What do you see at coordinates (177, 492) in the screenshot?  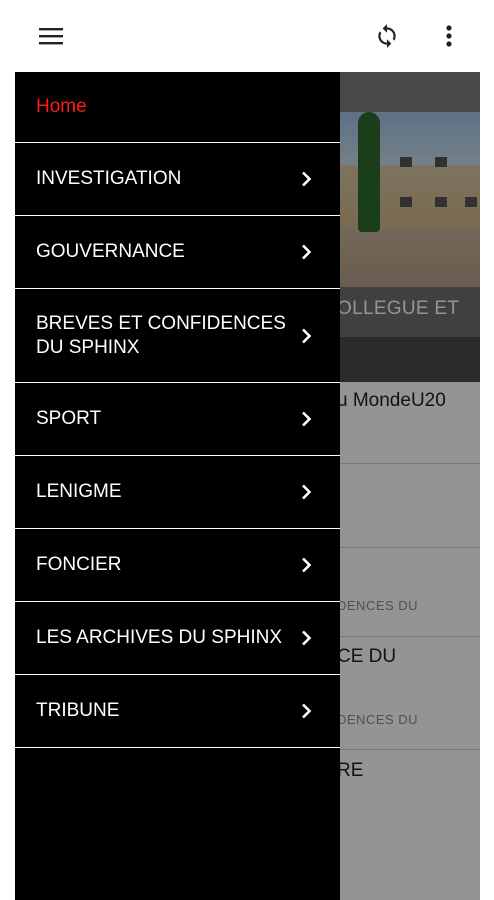 I see `drawer-item-lenigme: LENIGME` at bounding box center [177, 492].